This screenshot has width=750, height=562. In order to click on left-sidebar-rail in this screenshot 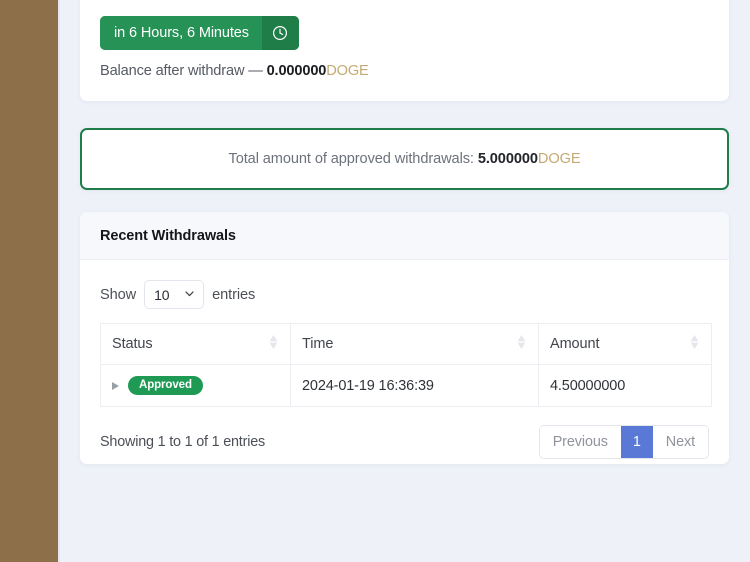, I will do `click(29, 281)`.